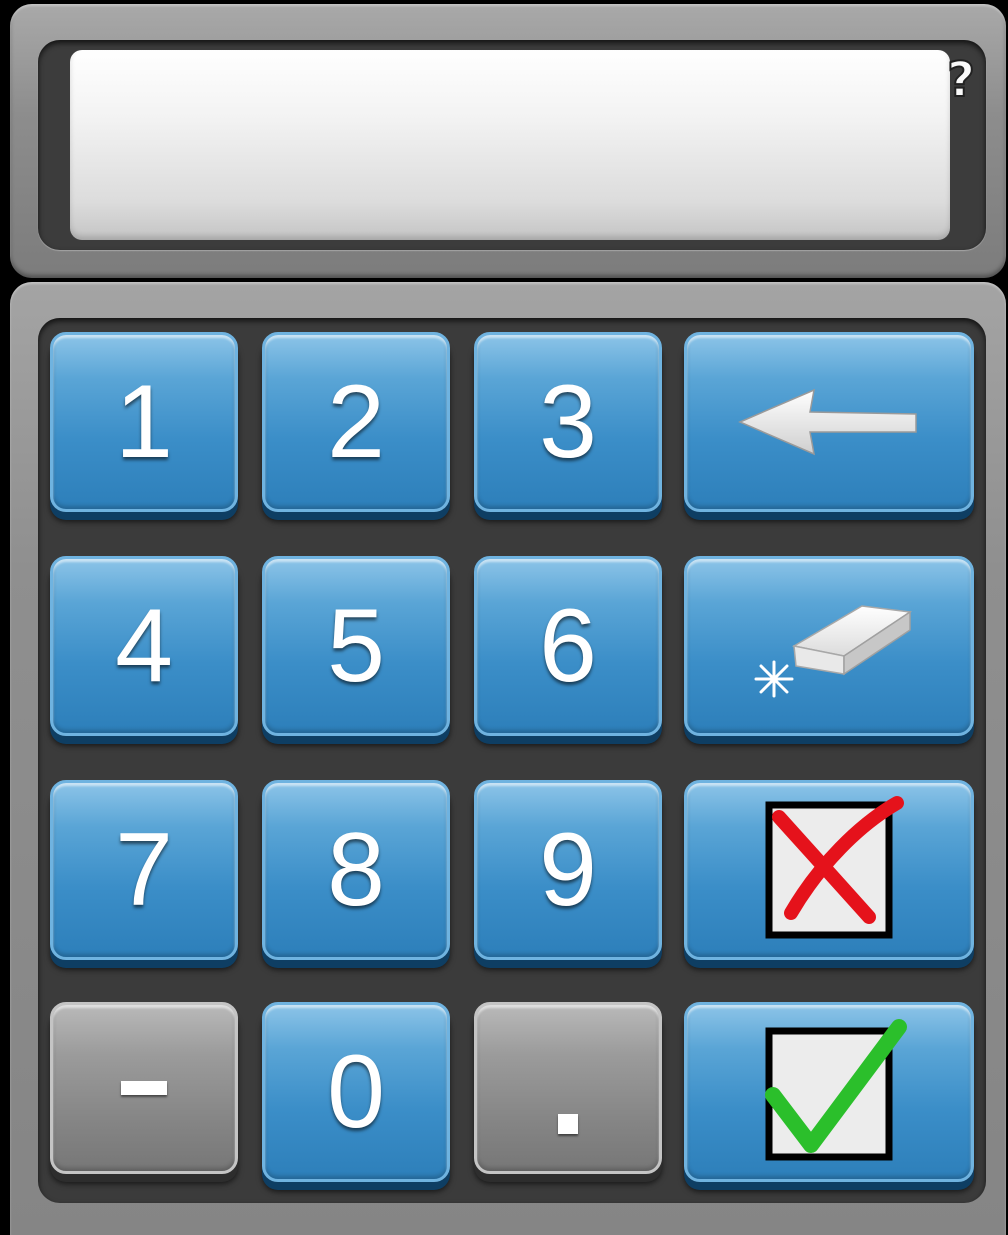 This screenshot has height=1235, width=1008. I want to click on red-x-checkbox-icon, so click(829, 870).